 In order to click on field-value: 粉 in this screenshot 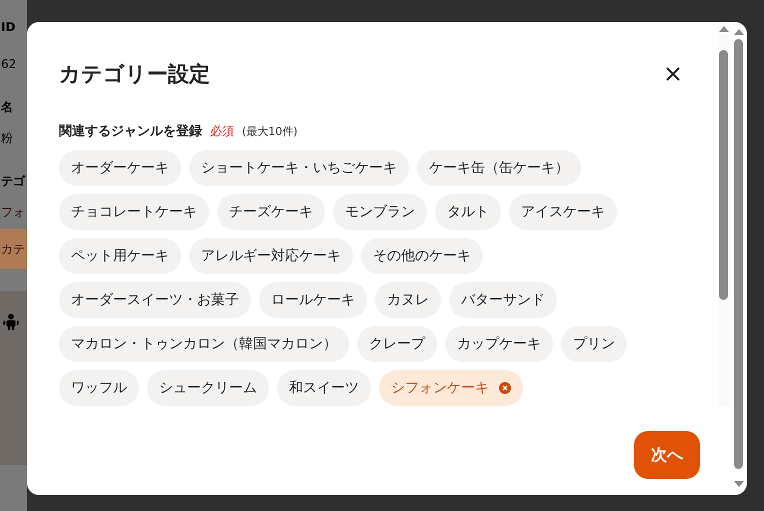, I will do `click(7, 138)`.